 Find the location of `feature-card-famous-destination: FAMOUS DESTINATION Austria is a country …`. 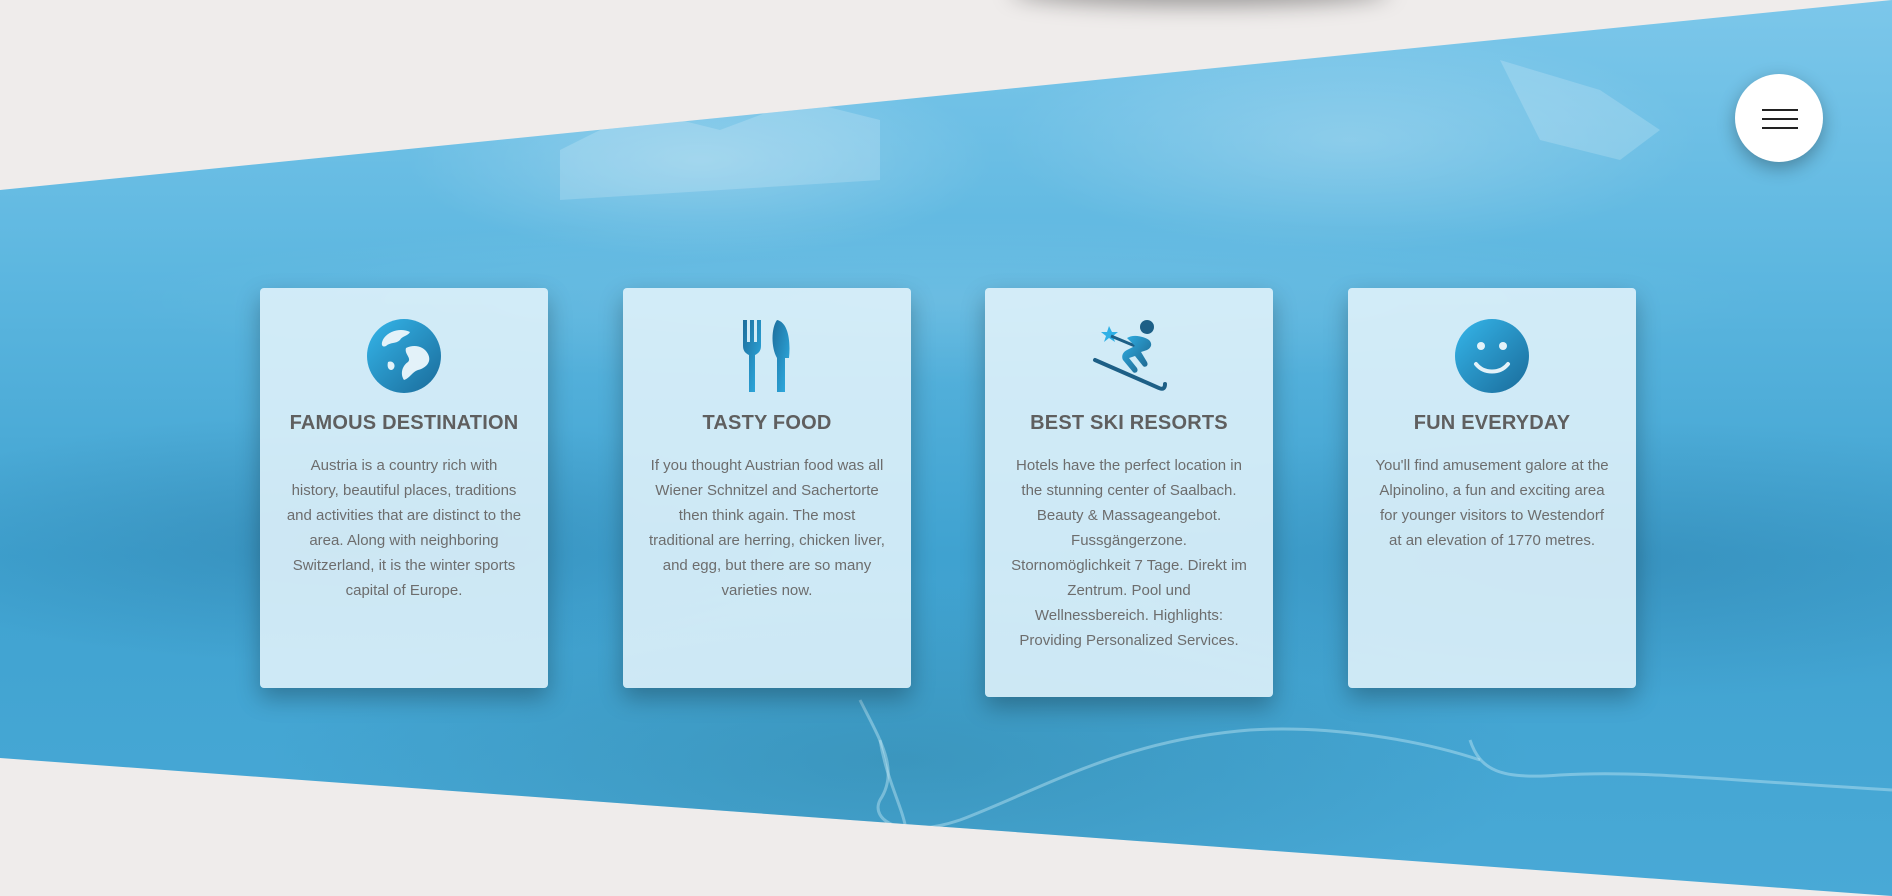

feature-card-famous-destination: FAMOUS DESTINATION Austria is a country … is located at coordinates (404, 488).